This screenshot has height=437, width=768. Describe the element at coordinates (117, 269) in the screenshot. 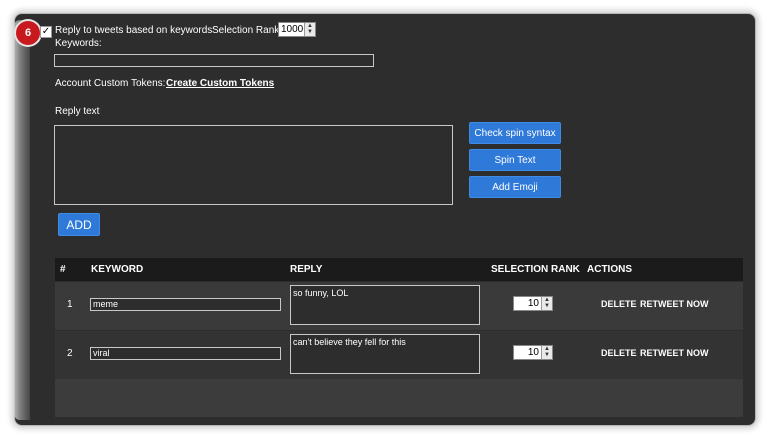

I see `col-keyword: KEYWORD` at that location.